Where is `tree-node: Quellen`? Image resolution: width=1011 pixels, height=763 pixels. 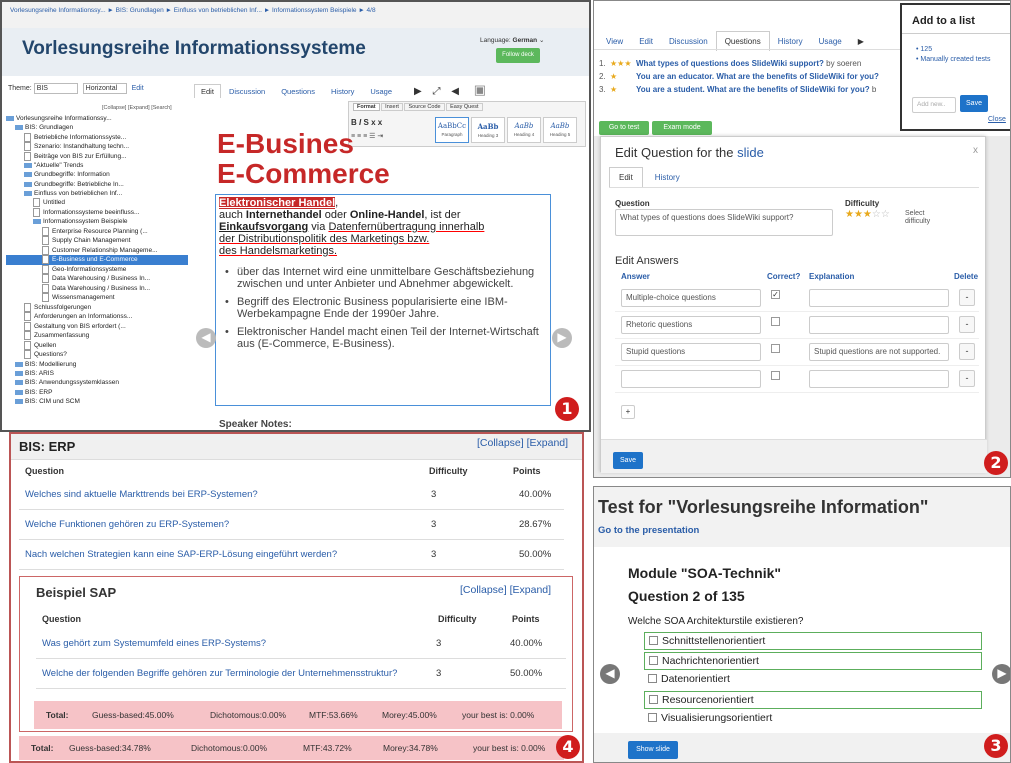 tree-node: Quellen is located at coordinates (97, 346).